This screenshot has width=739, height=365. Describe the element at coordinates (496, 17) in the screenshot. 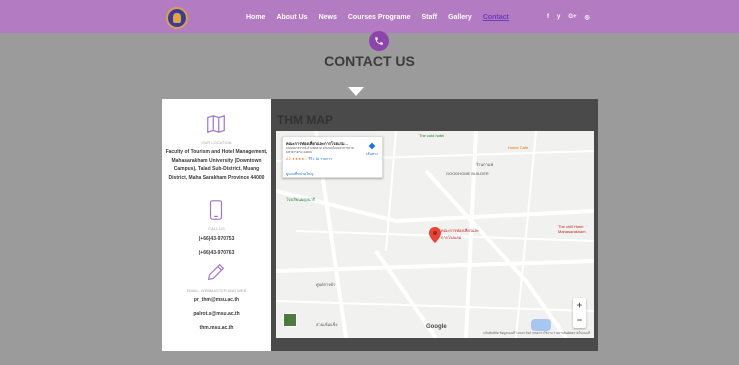

I see `nav-contact: Contact` at that location.